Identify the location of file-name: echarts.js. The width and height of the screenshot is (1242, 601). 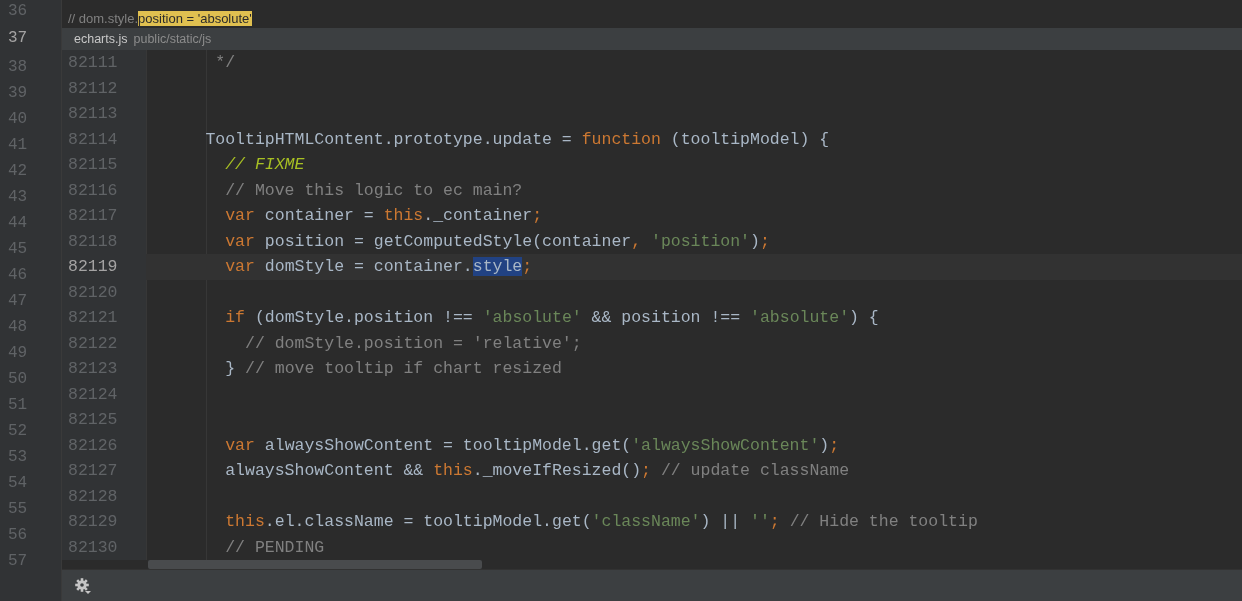
(101, 39).